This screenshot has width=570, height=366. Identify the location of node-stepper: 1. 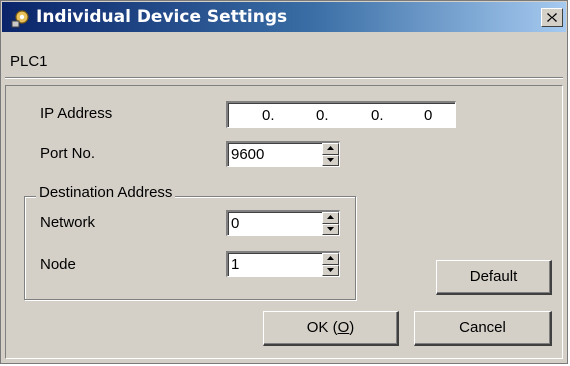
(283, 264).